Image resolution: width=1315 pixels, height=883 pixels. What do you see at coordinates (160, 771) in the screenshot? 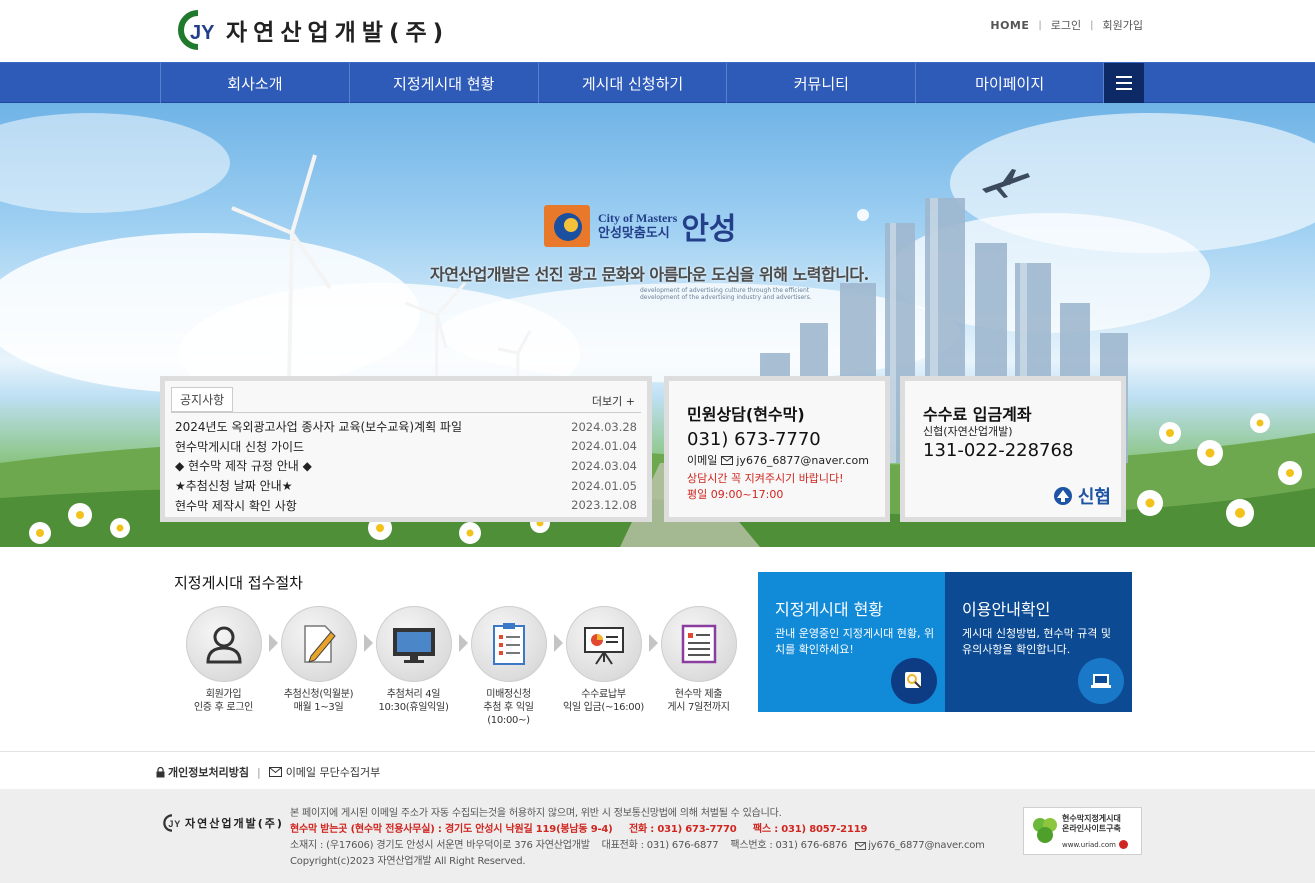
I see `lock-icon` at bounding box center [160, 771].